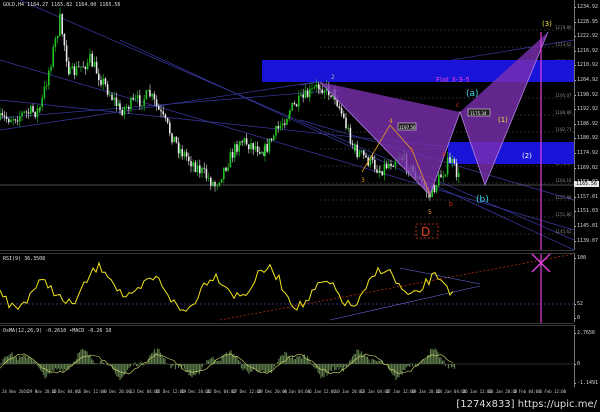  I want to click on fib-level-label: 1151.80, so click(563, 214).